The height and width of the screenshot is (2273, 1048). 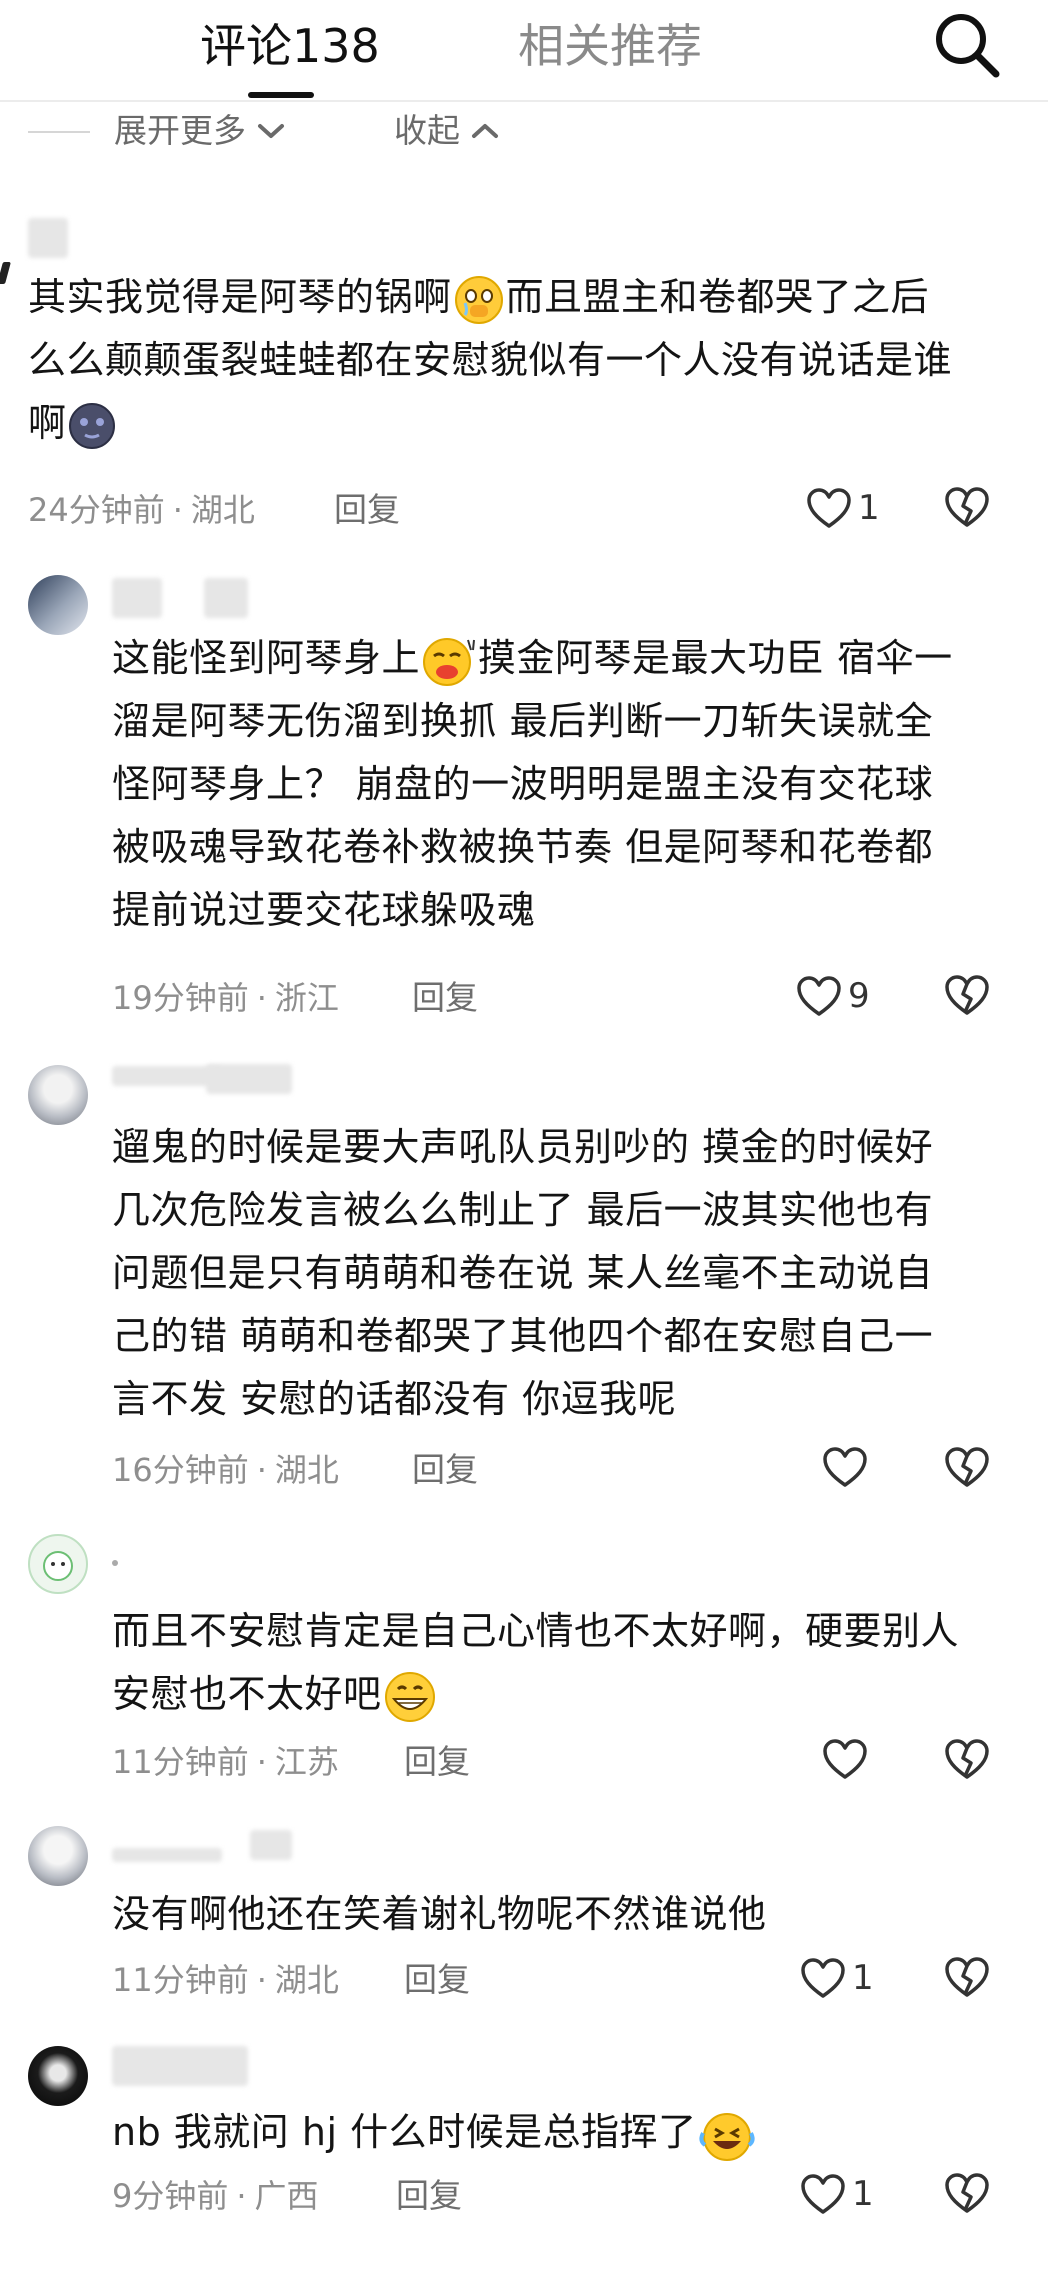 I want to click on comment-meta: 24分钟前 · 湖北, so click(x=141, y=510).